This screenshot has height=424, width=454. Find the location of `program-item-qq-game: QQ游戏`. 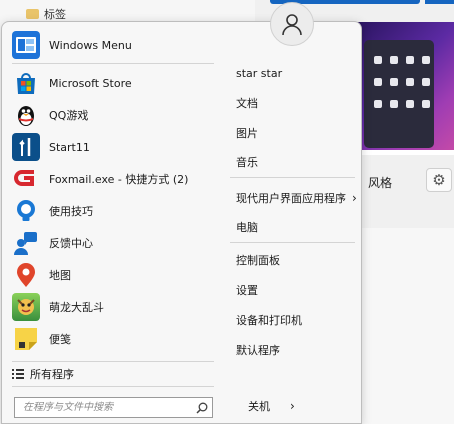

program-item-qq-game: QQ游戏 is located at coordinates (111, 115).